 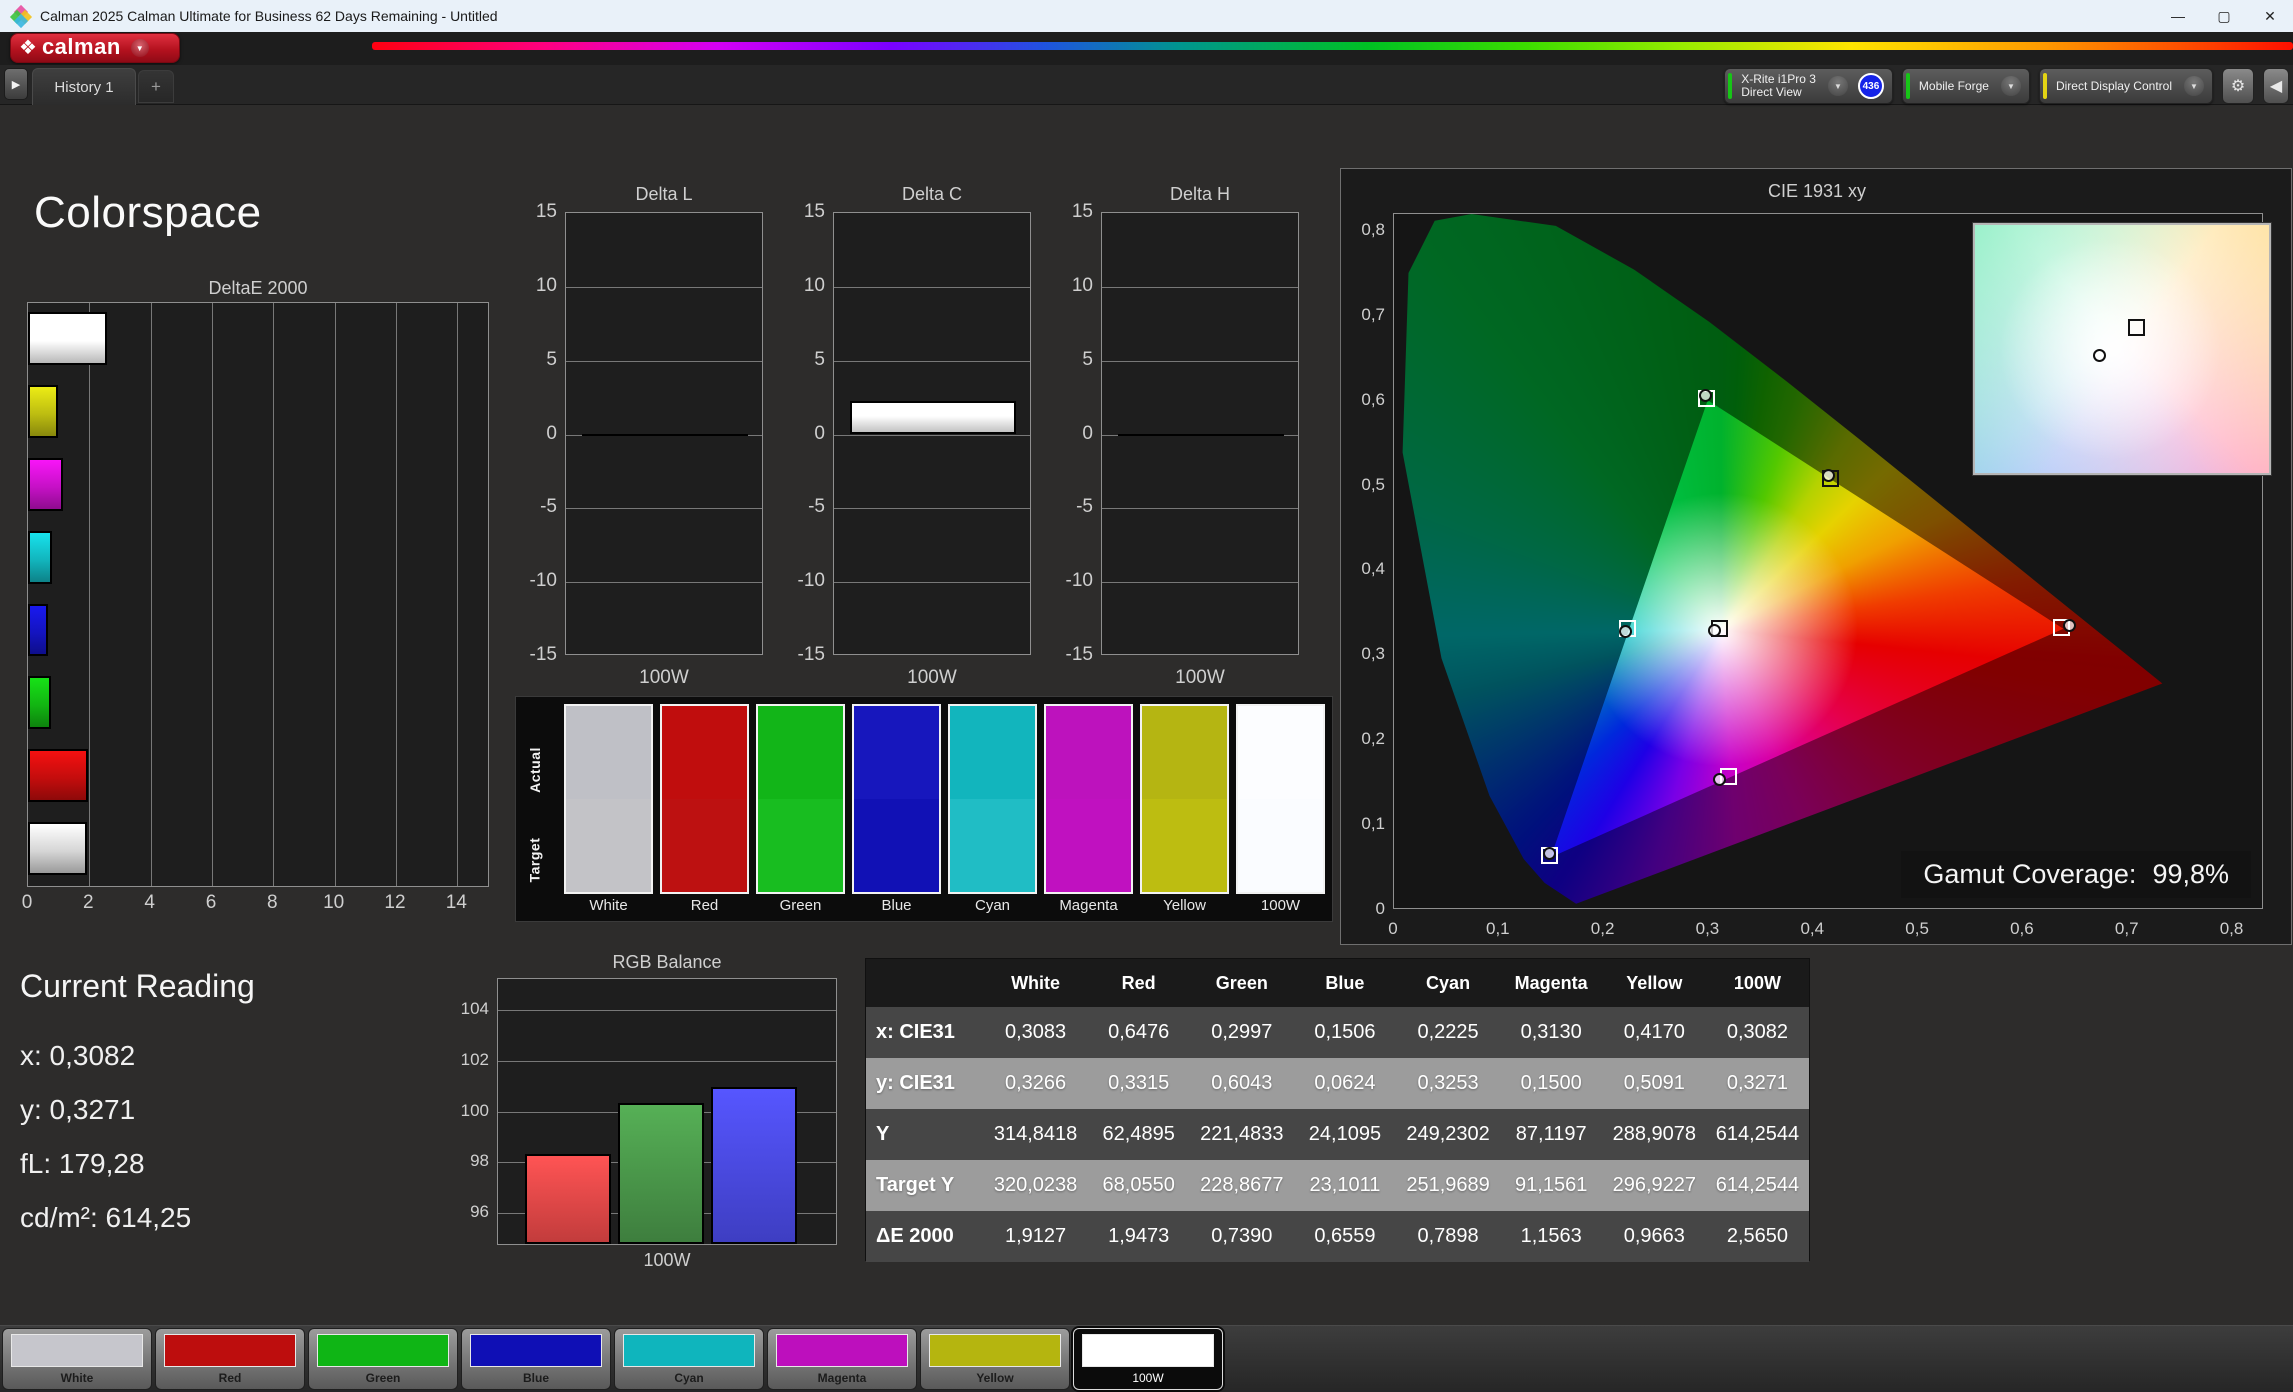 I want to click on deltae-bar-magenta, so click(x=46, y=484).